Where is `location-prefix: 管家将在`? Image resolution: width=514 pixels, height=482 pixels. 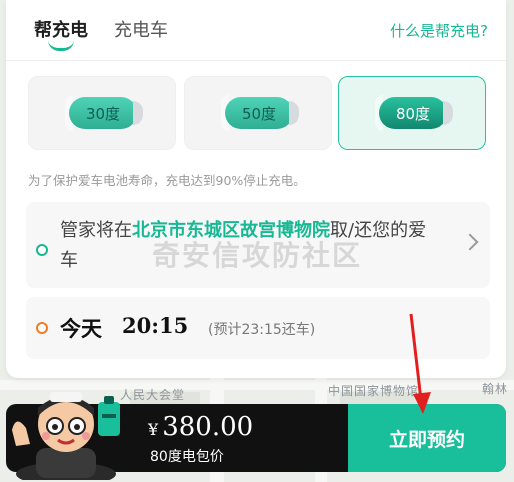 location-prefix: 管家将在 is located at coordinates (96, 230).